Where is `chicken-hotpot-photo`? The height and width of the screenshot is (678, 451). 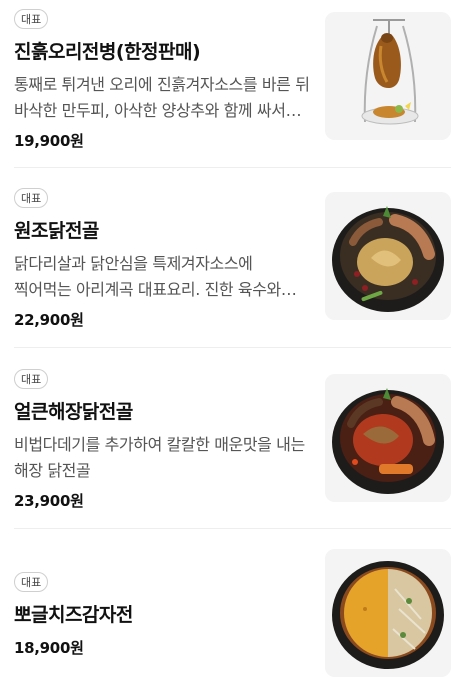 chicken-hotpot-photo is located at coordinates (388, 256).